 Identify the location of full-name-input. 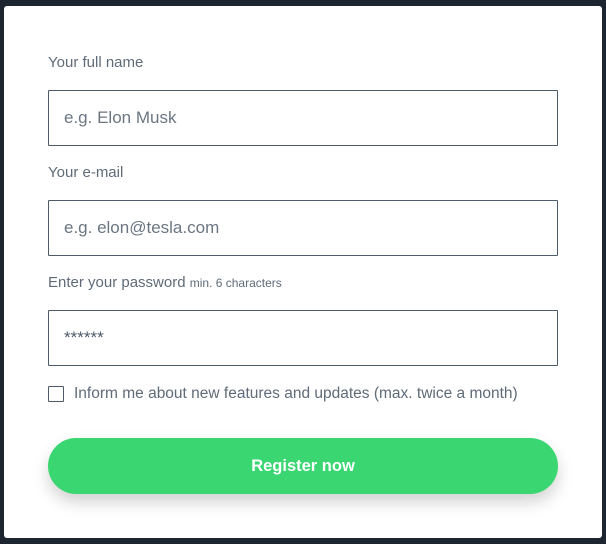
(303, 118).